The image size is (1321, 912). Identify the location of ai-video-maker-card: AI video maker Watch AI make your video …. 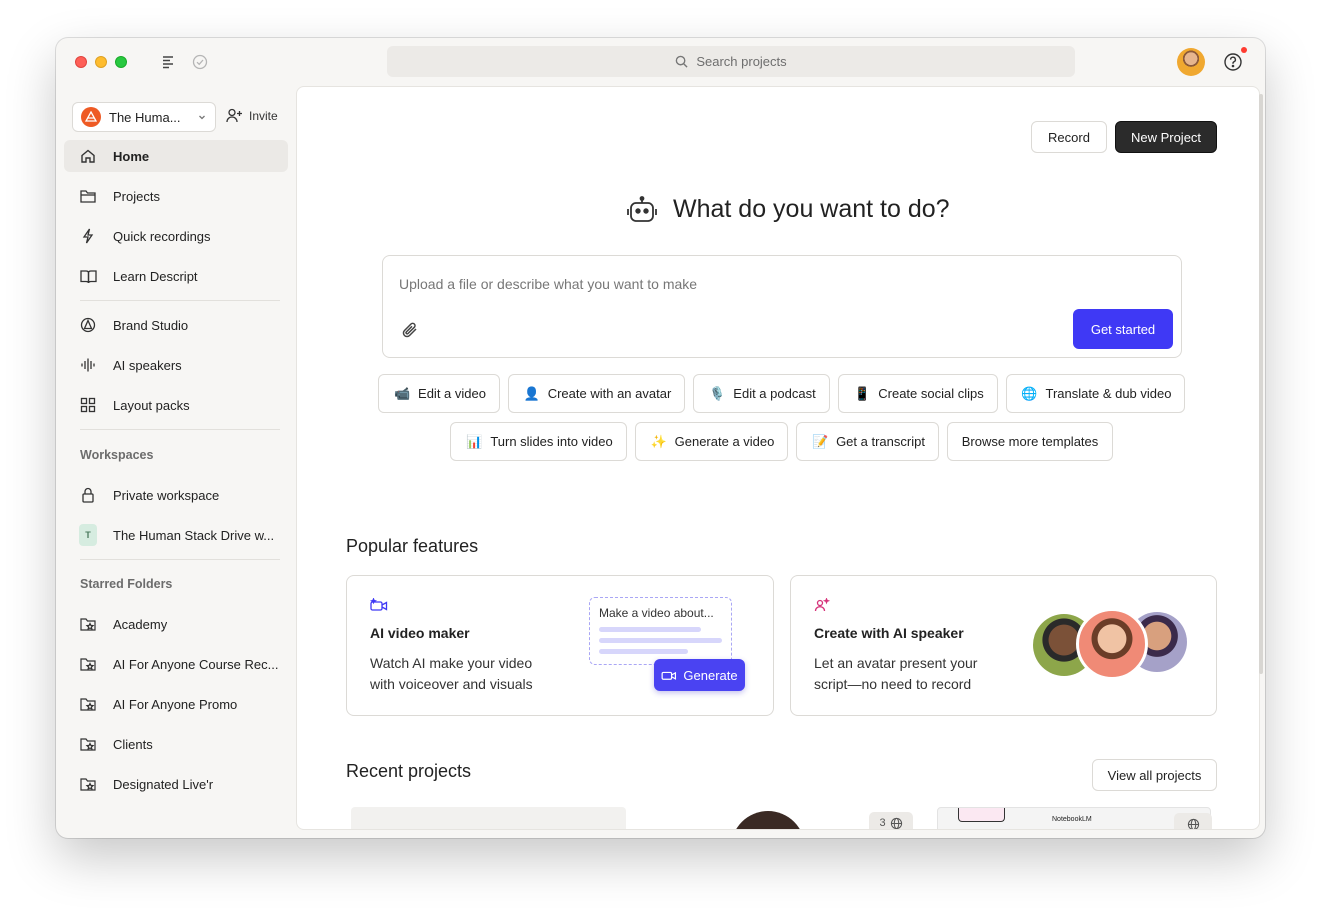
(560, 645).